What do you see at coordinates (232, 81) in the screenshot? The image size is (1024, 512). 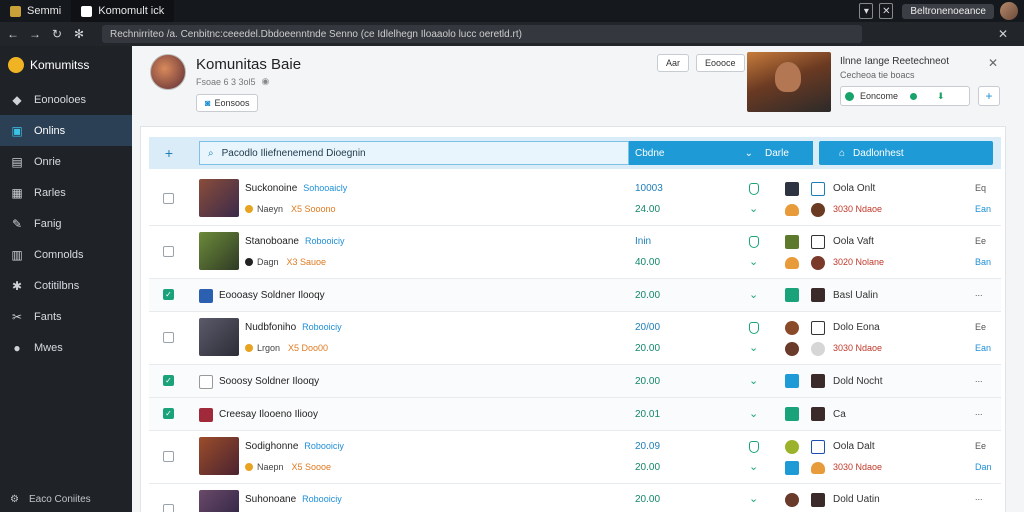 I see `profile-subtitle: Fsoae 6 3 3ol5 ◉` at bounding box center [232, 81].